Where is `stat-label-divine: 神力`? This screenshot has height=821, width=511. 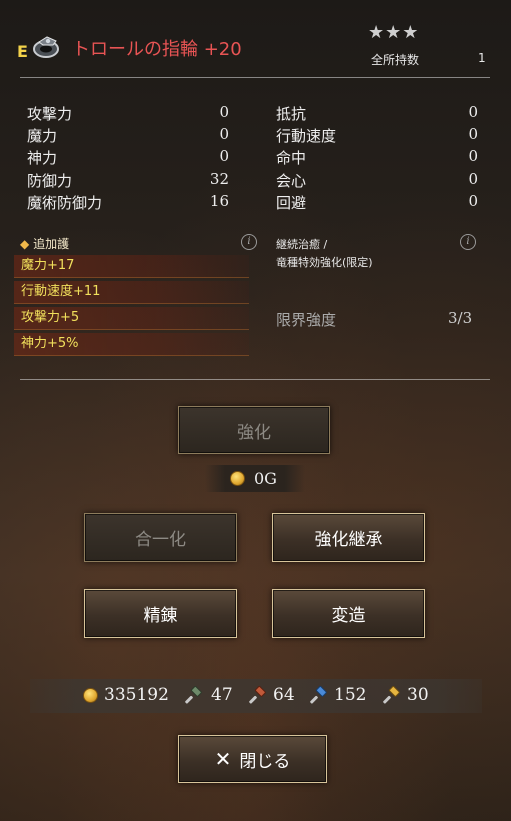 stat-label-divine: 神力 is located at coordinates (42, 158).